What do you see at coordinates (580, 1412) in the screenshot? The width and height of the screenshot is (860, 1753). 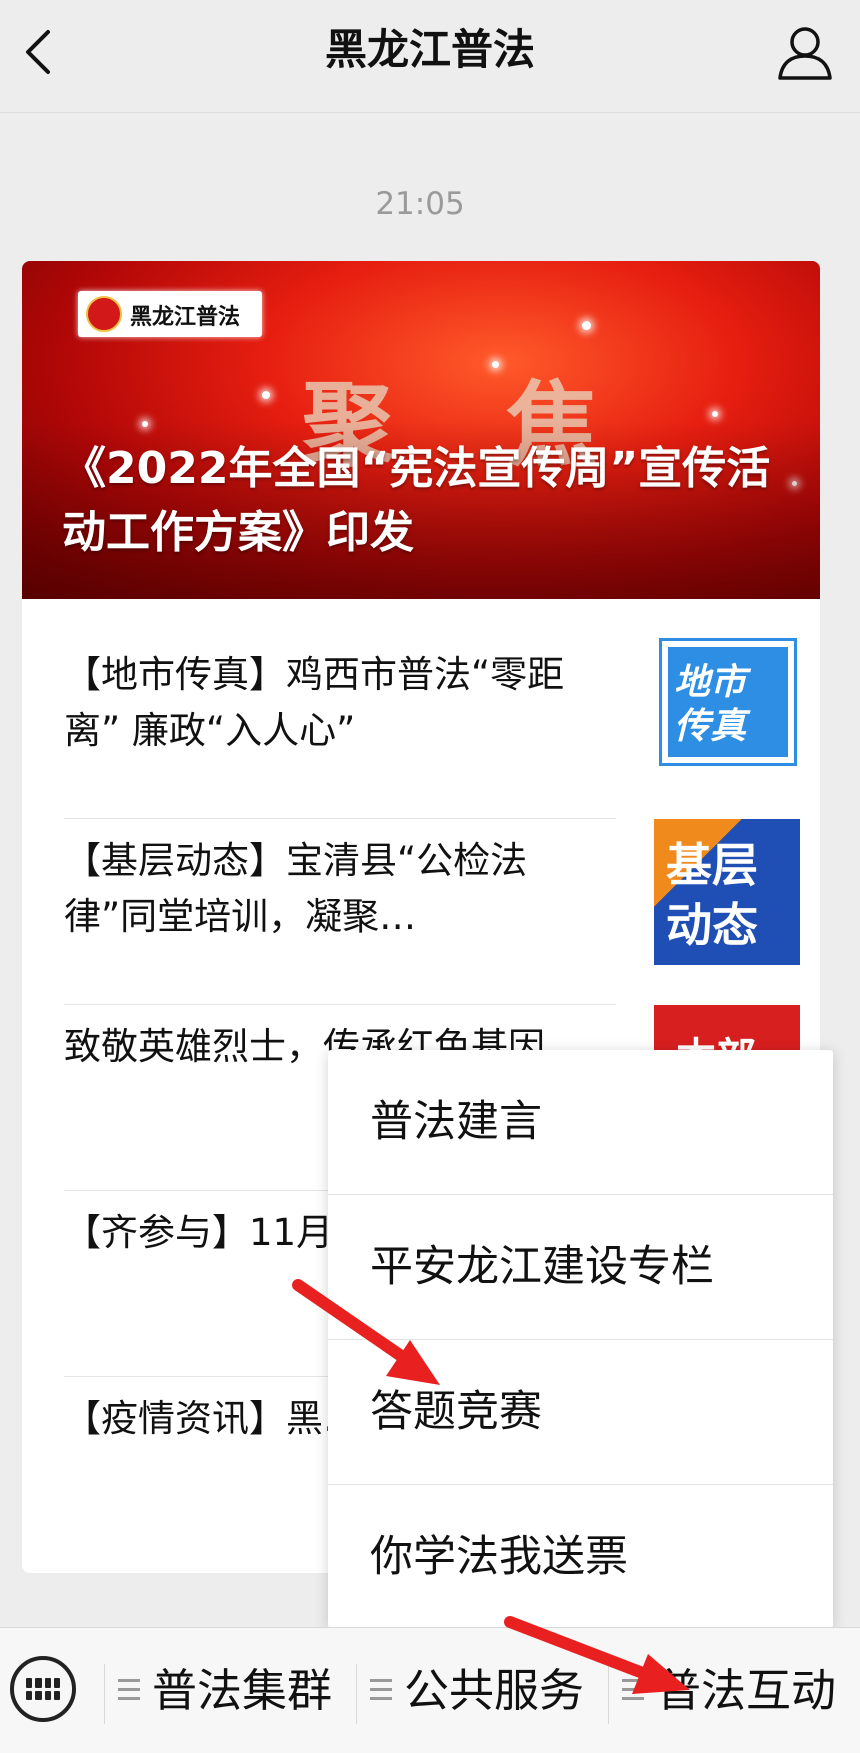 I see `menu-item-quiz-contest: 答题竞赛` at bounding box center [580, 1412].